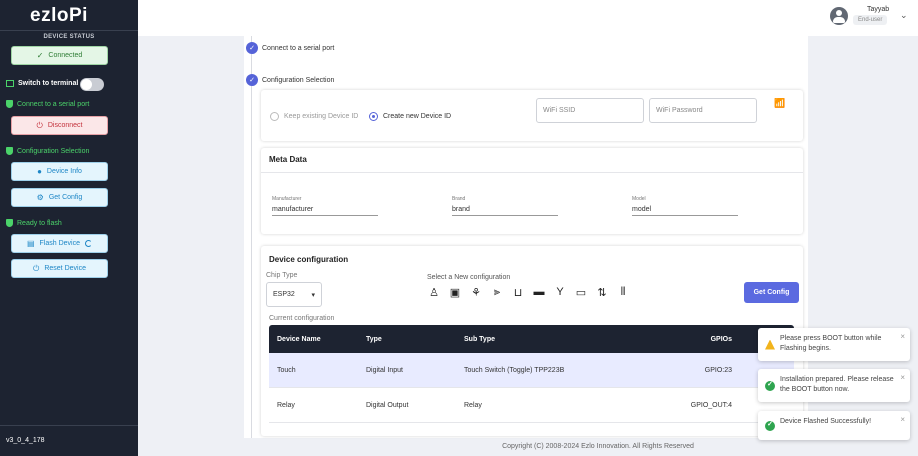 This screenshot has height=456, width=918. I want to click on app-version: v3_0_4_178, so click(25, 440).